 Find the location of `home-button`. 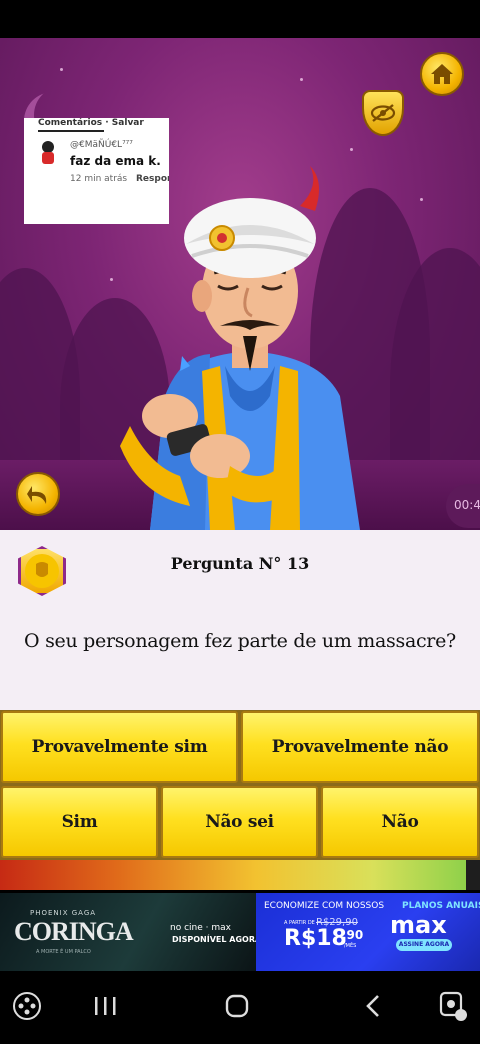

home-button is located at coordinates (442, 74).